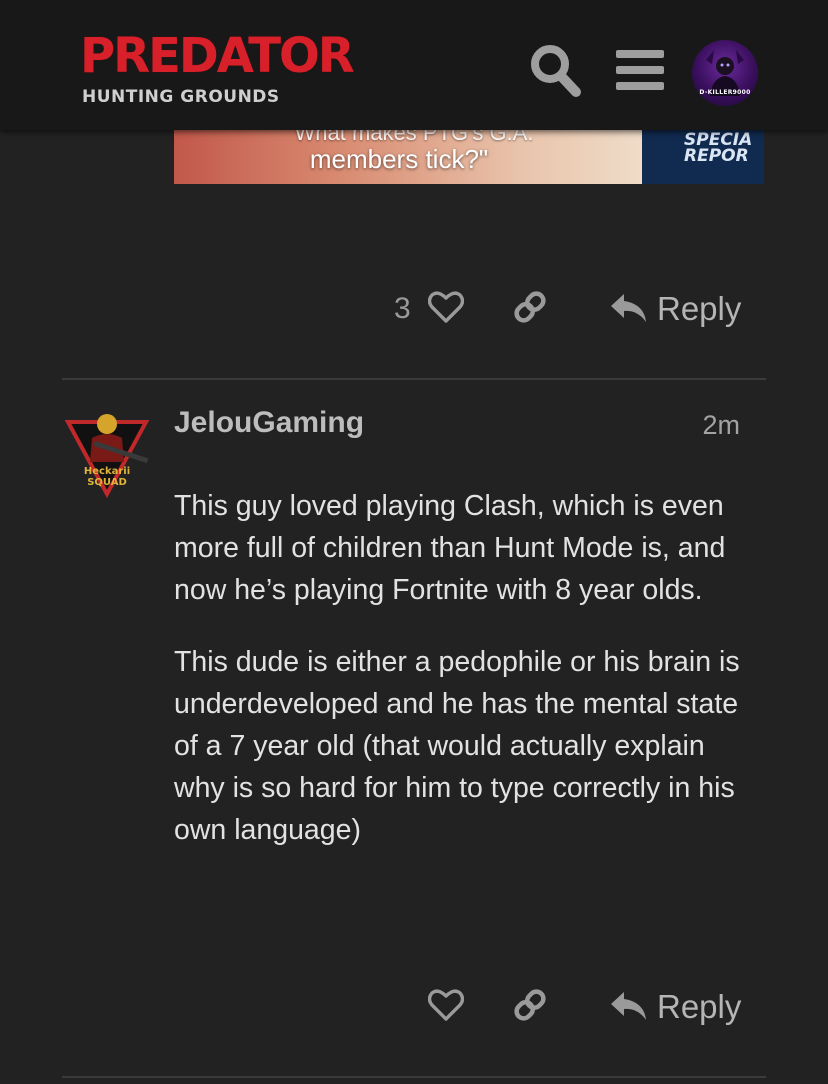 This screenshot has width=828, height=1084. What do you see at coordinates (399, 159) in the screenshot?
I see `embed-caption: members tick?"` at bounding box center [399, 159].